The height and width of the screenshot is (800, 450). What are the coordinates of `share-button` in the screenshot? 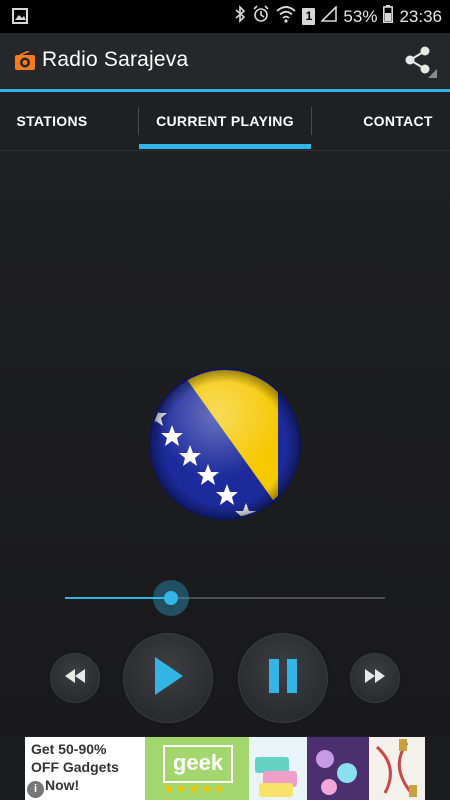 It's located at (421, 62).